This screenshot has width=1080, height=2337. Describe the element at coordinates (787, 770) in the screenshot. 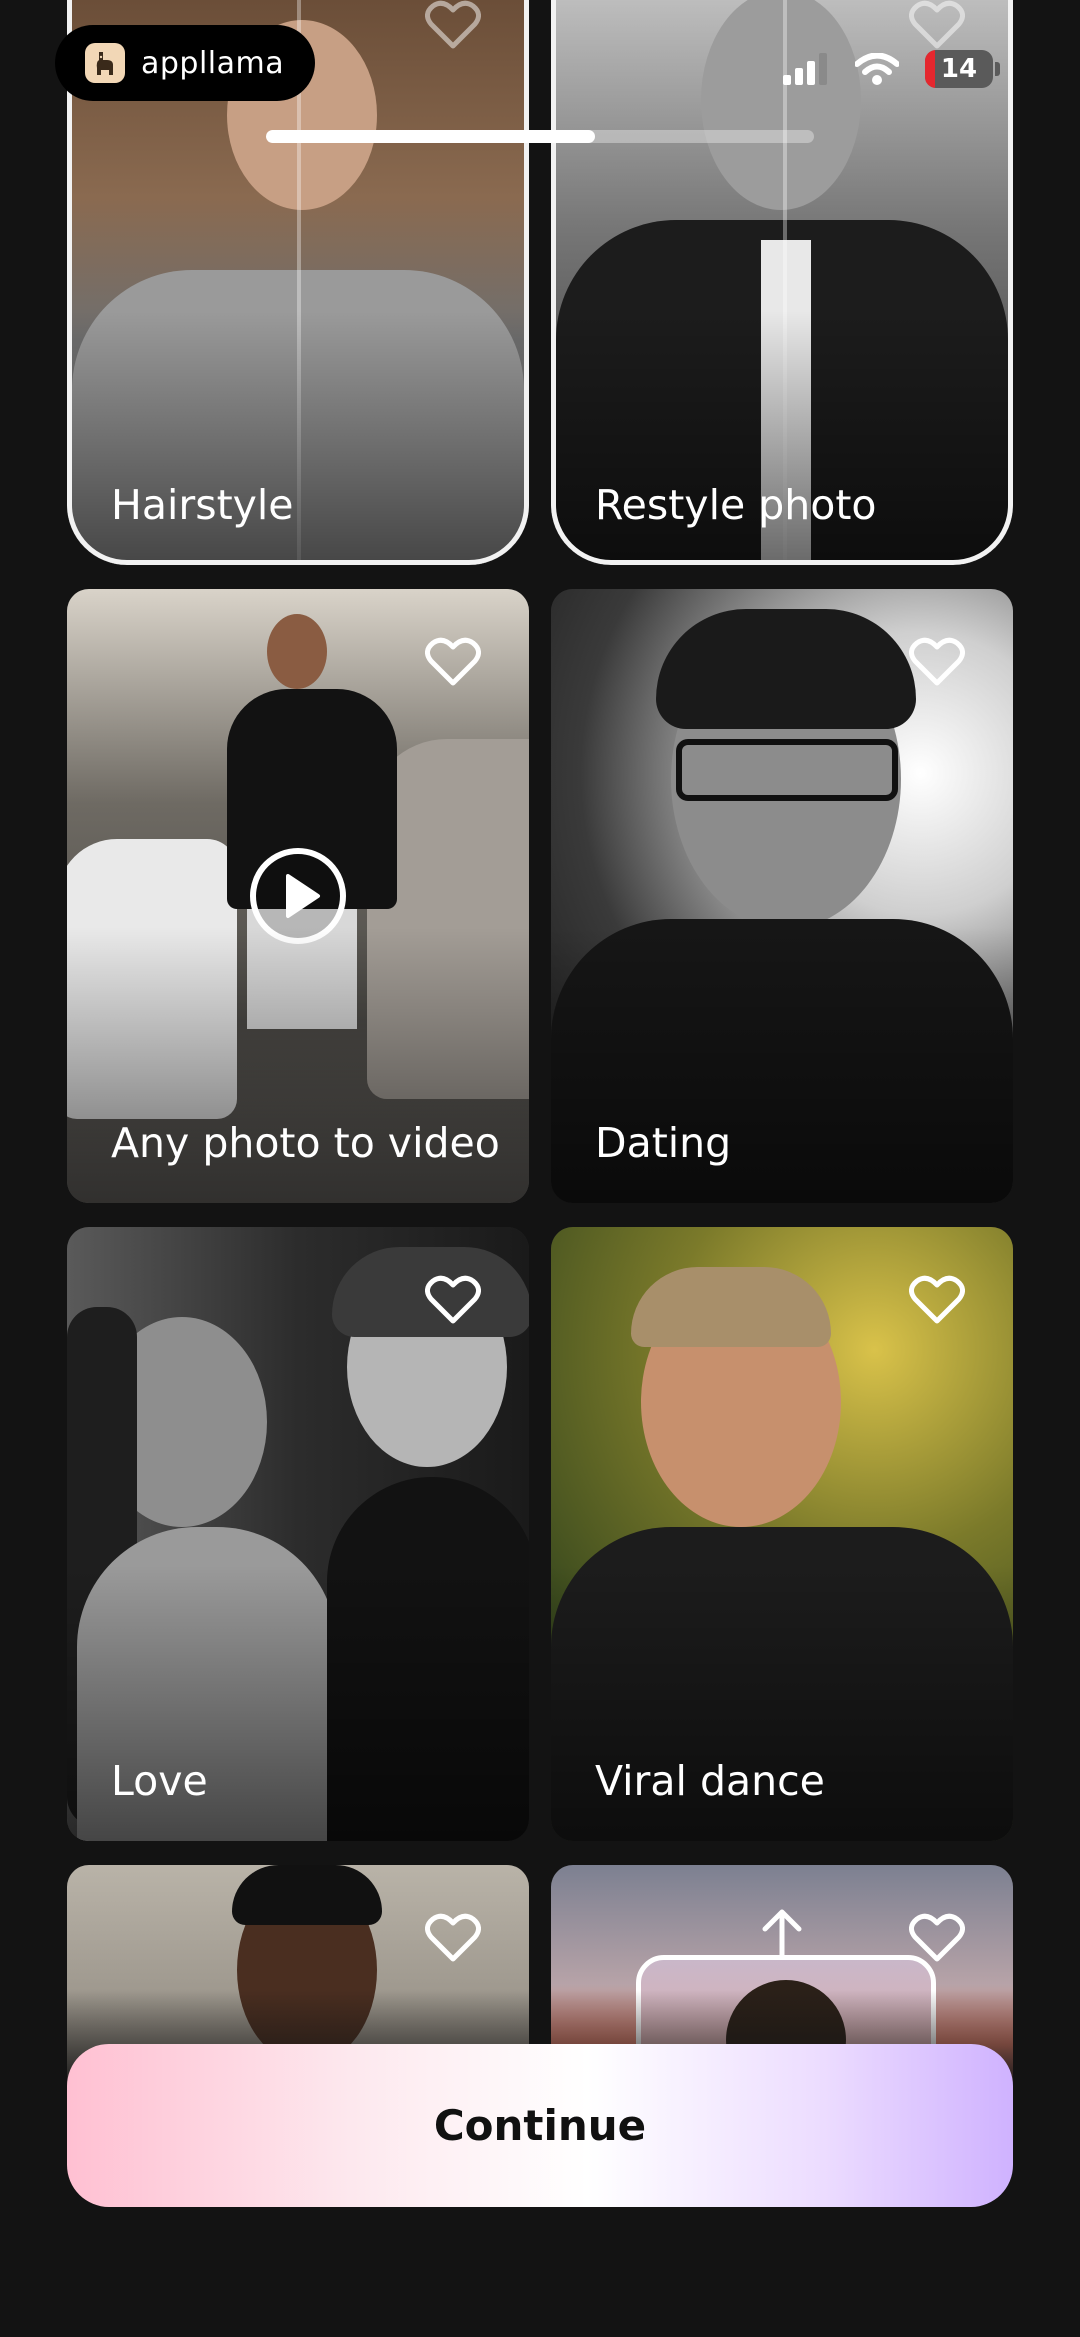

I see `glasses` at that location.